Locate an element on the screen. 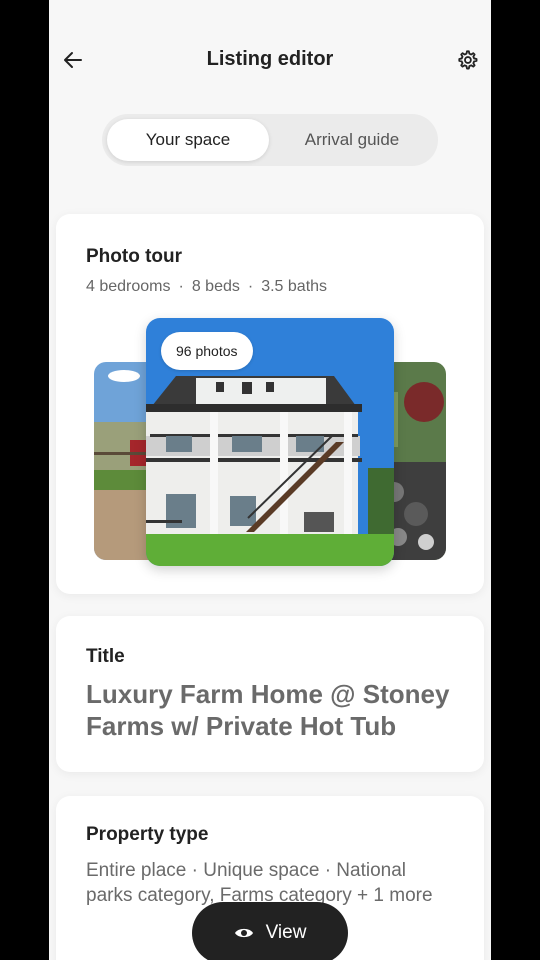 The image size is (540, 960). top-bar: Listing editor is located at coordinates (270, 55).